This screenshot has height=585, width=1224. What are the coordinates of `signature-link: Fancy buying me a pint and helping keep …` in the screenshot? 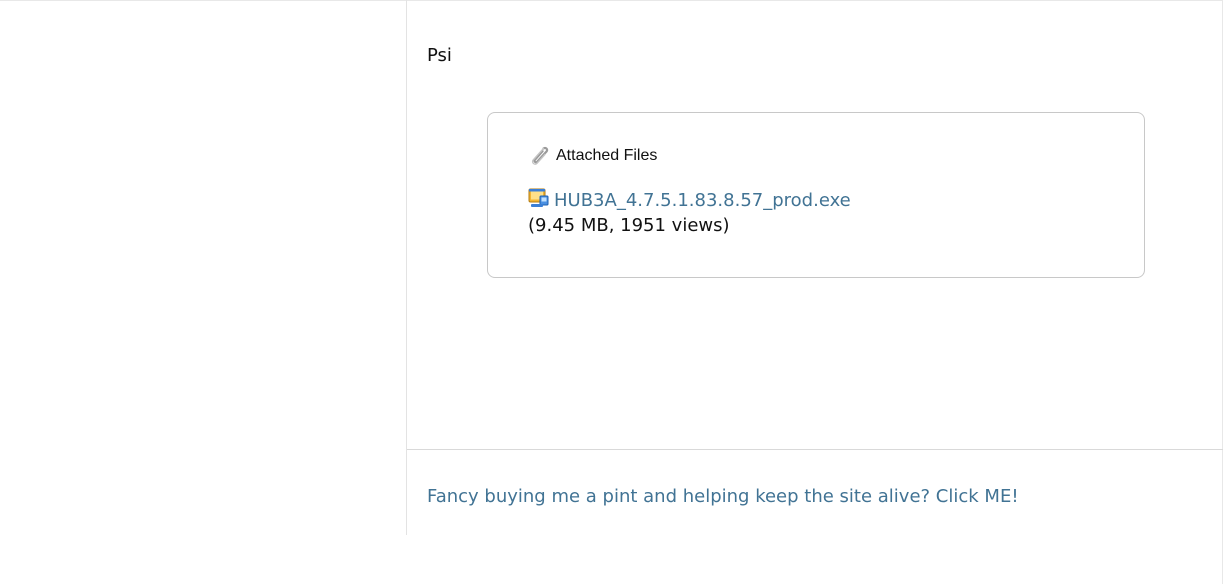 It's located at (723, 497).